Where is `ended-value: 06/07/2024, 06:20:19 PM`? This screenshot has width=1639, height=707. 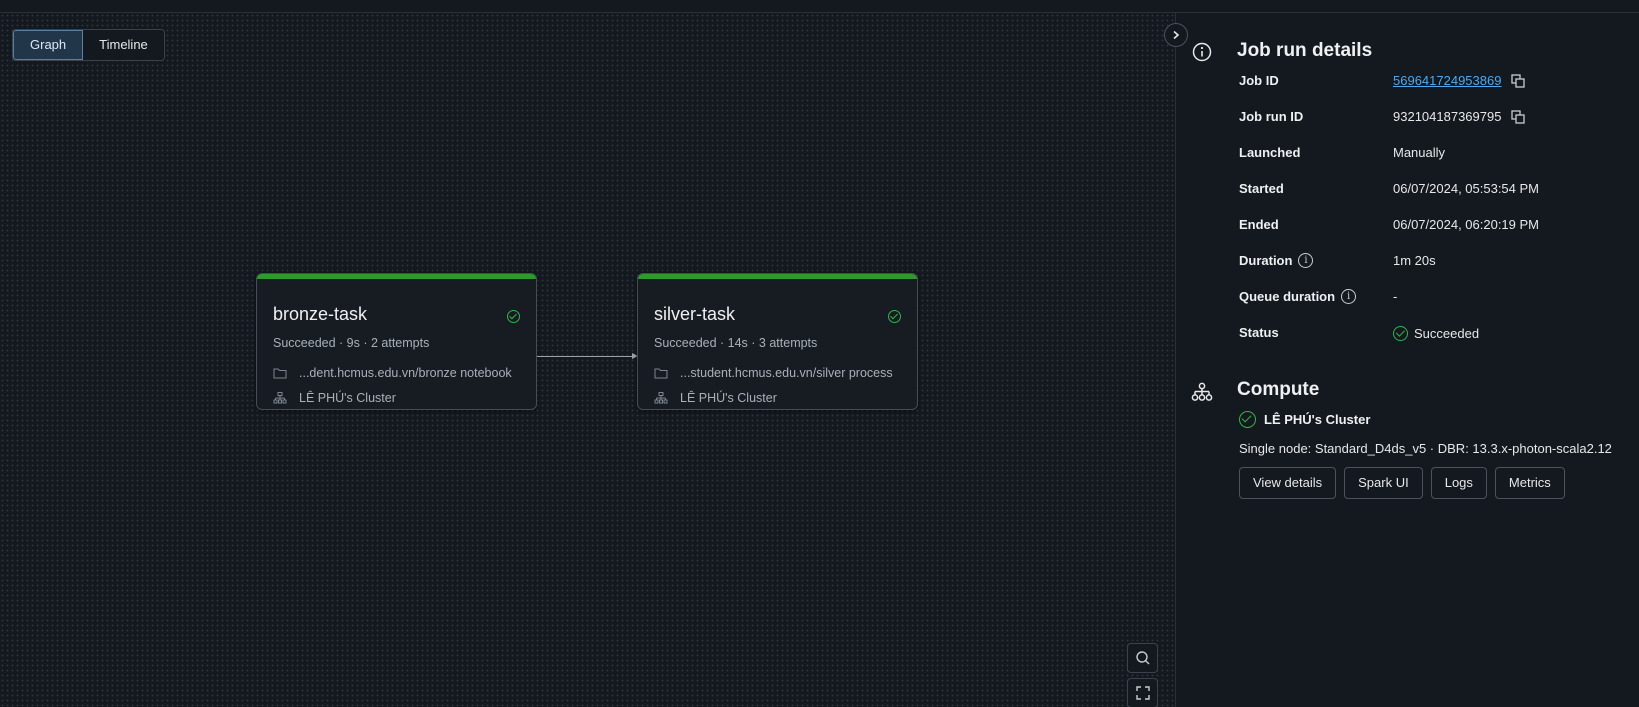
ended-value: 06/07/2024, 06:20:19 PM is located at coordinates (1466, 224).